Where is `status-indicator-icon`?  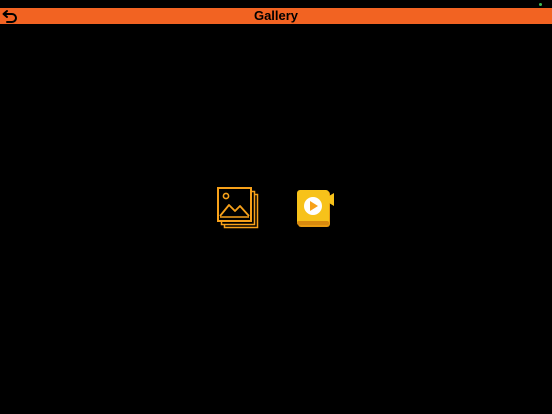 status-indicator-icon is located at coordinates (540, 4).